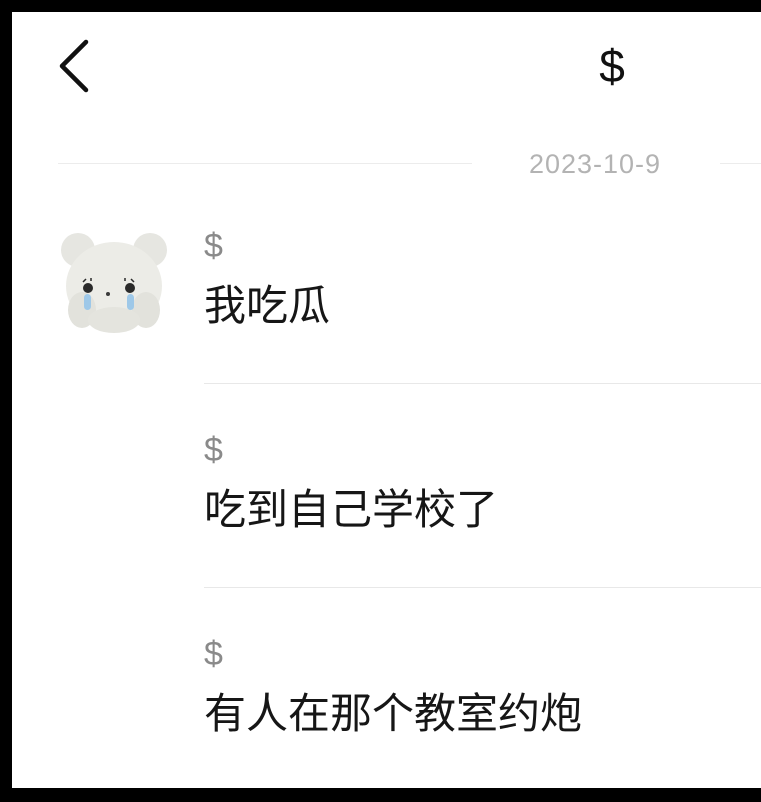 The image size is (761, 802). I want to click on chat-title: $, so click(612, 66).